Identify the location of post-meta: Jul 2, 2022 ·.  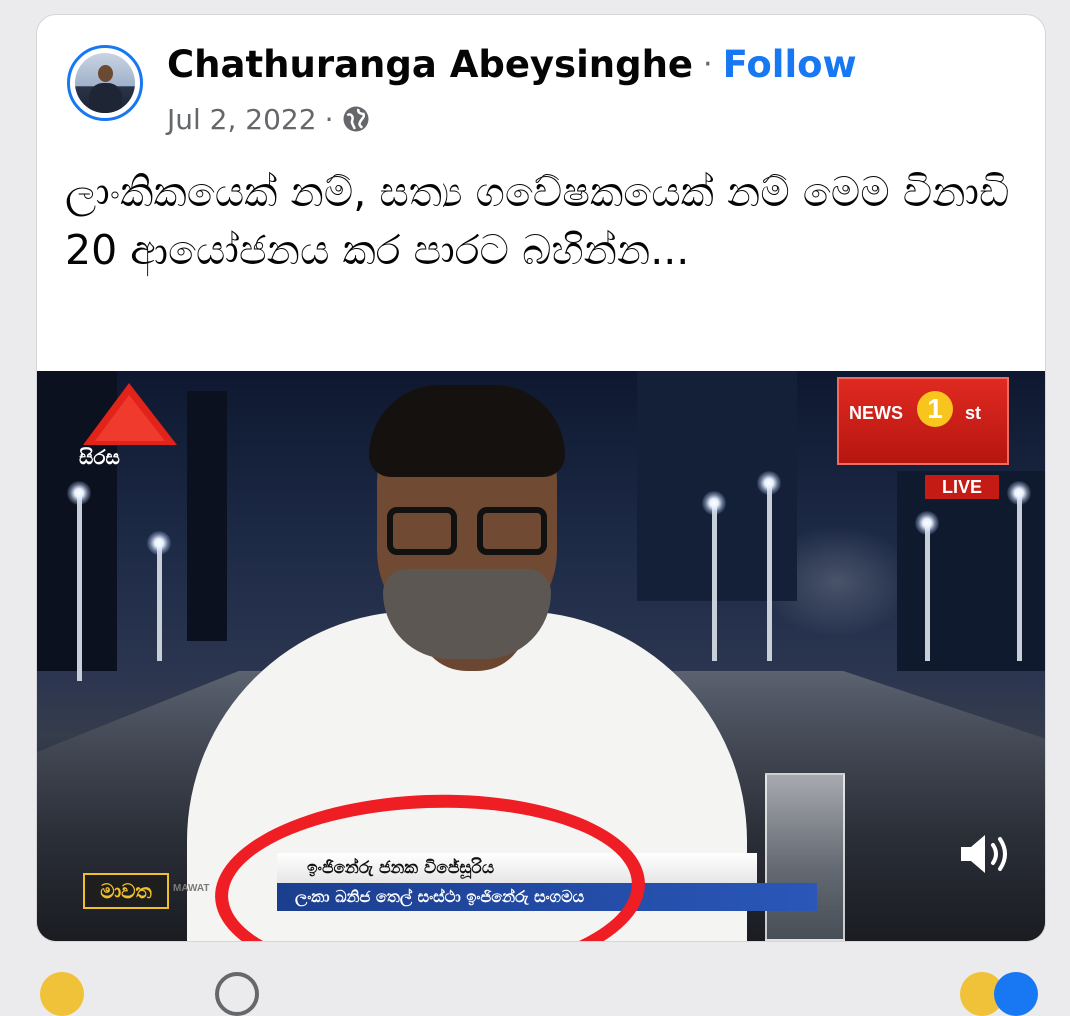
(269, 119).